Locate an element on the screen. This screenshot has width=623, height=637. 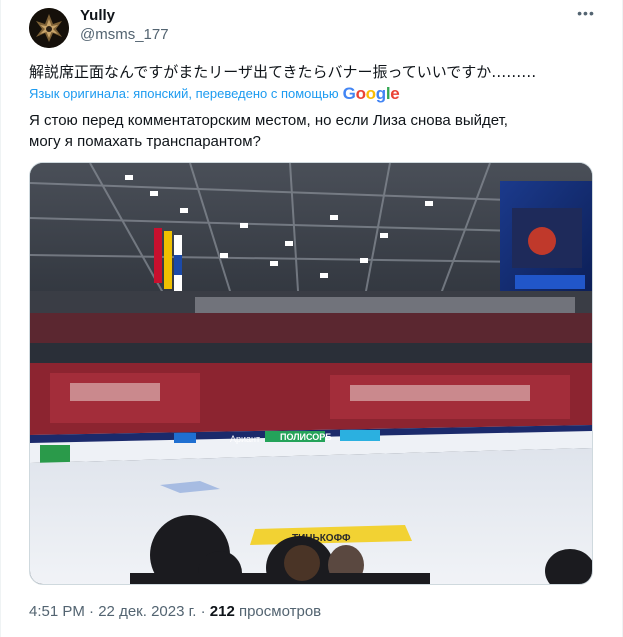
views-label: просмотров is located at coordinates (280, 611).